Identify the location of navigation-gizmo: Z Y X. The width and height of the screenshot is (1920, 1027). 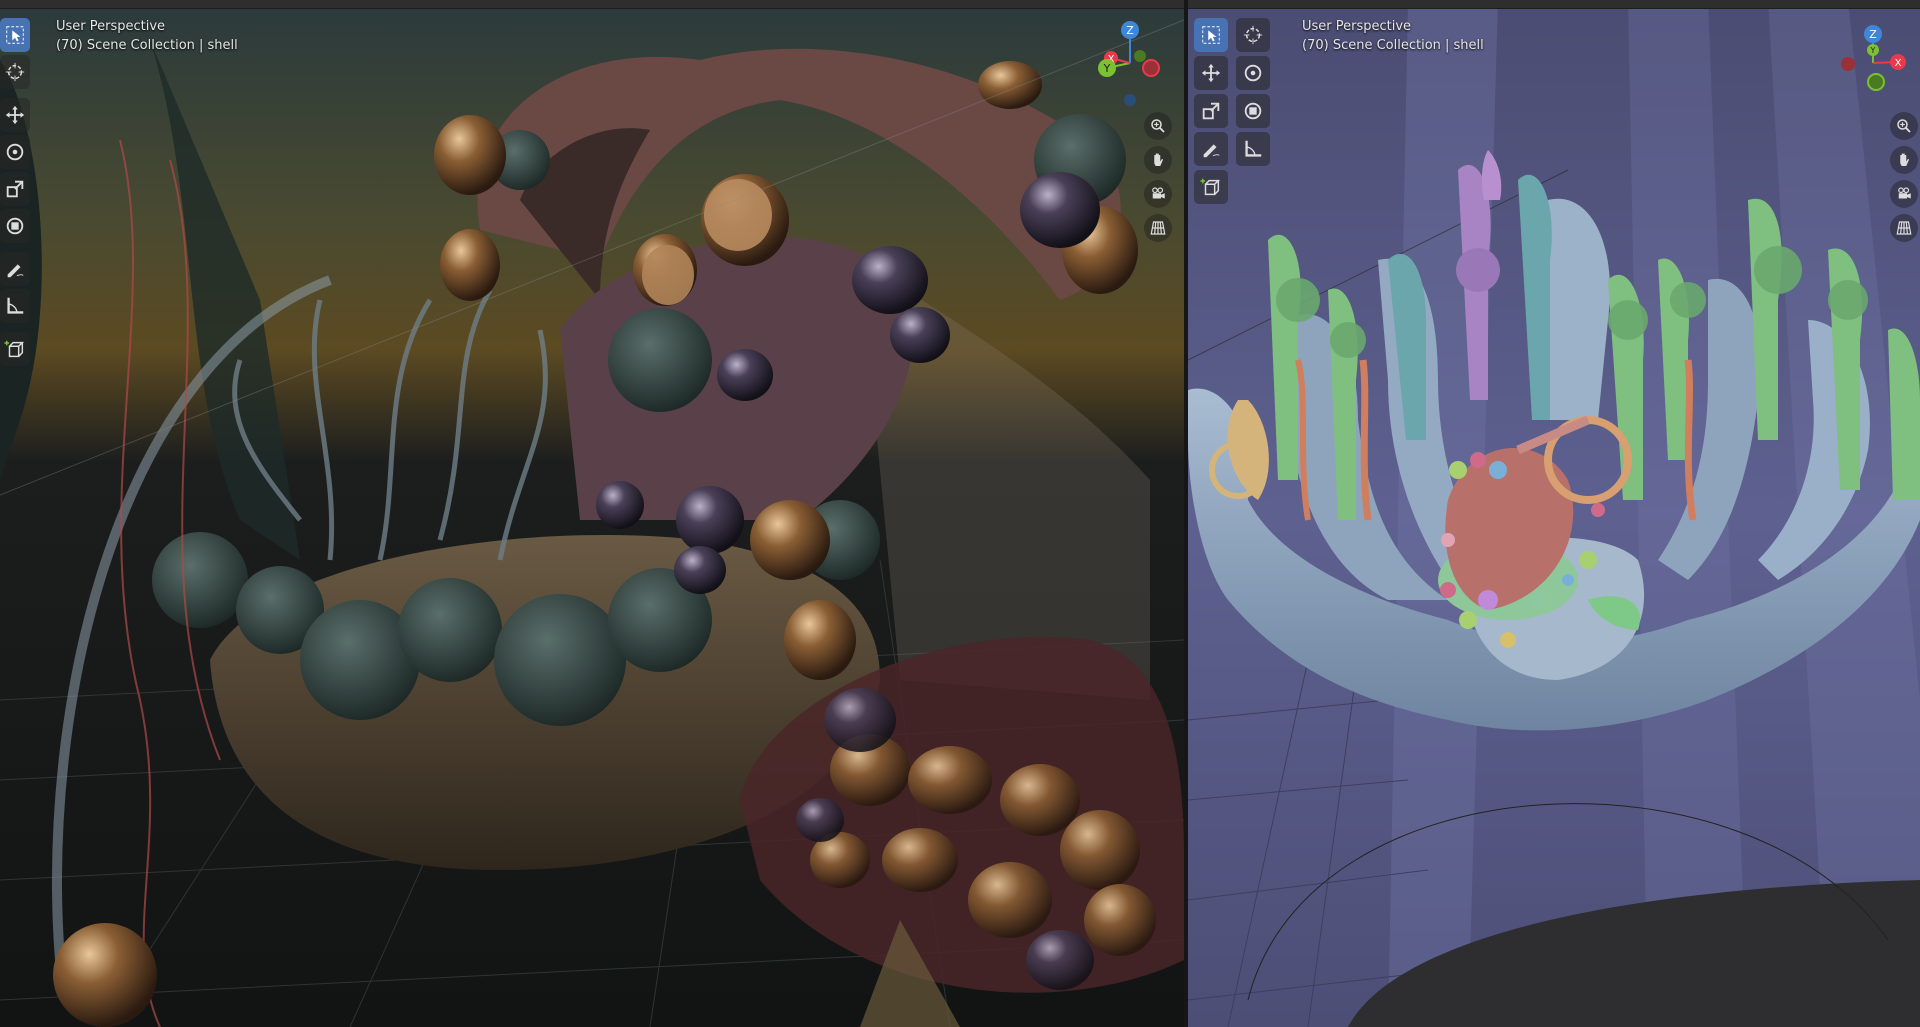
(1873, 63).